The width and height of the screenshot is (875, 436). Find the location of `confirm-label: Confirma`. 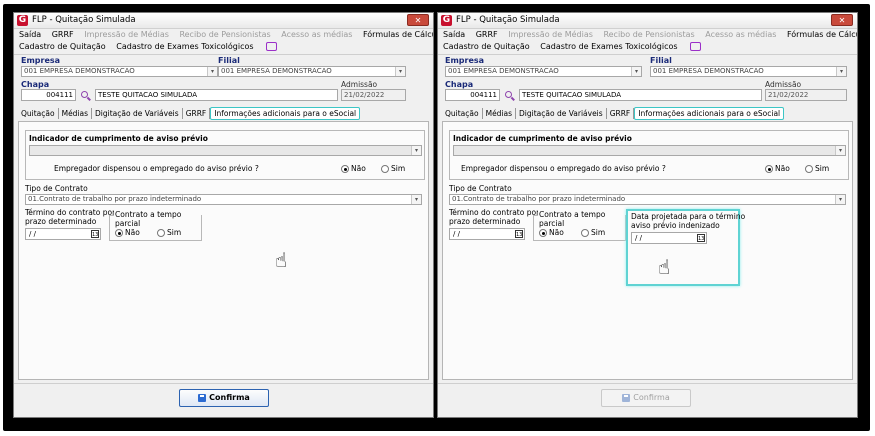

confirm-label: Confirma is located at coordinates (229, 397).